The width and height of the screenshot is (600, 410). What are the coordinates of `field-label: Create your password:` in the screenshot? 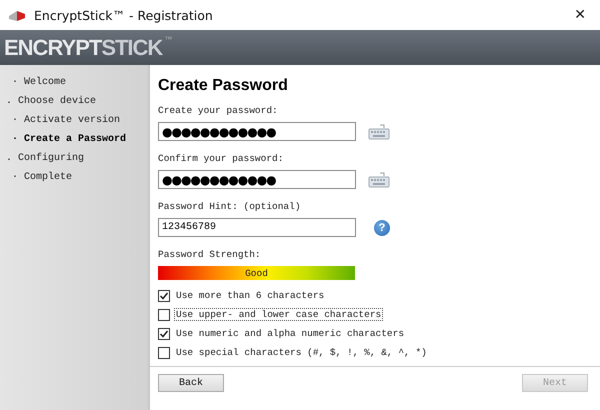 It's located at (218, 110).